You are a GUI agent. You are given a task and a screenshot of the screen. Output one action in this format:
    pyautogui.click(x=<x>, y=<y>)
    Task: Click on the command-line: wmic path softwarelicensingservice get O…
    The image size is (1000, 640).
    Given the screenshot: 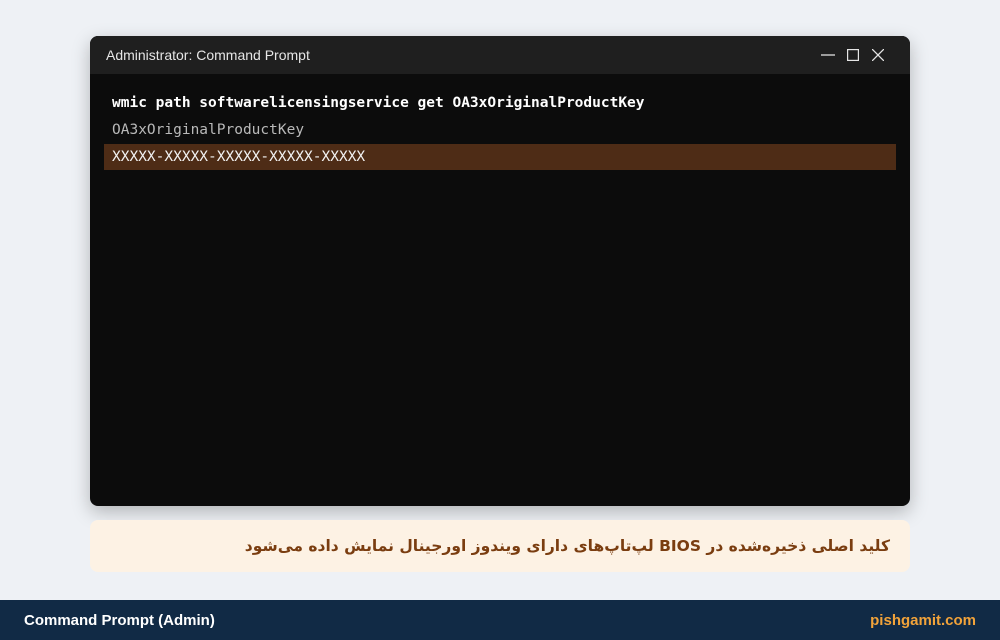 What is the action you would take?
    pyautogui.click(x=378, y=103)
    